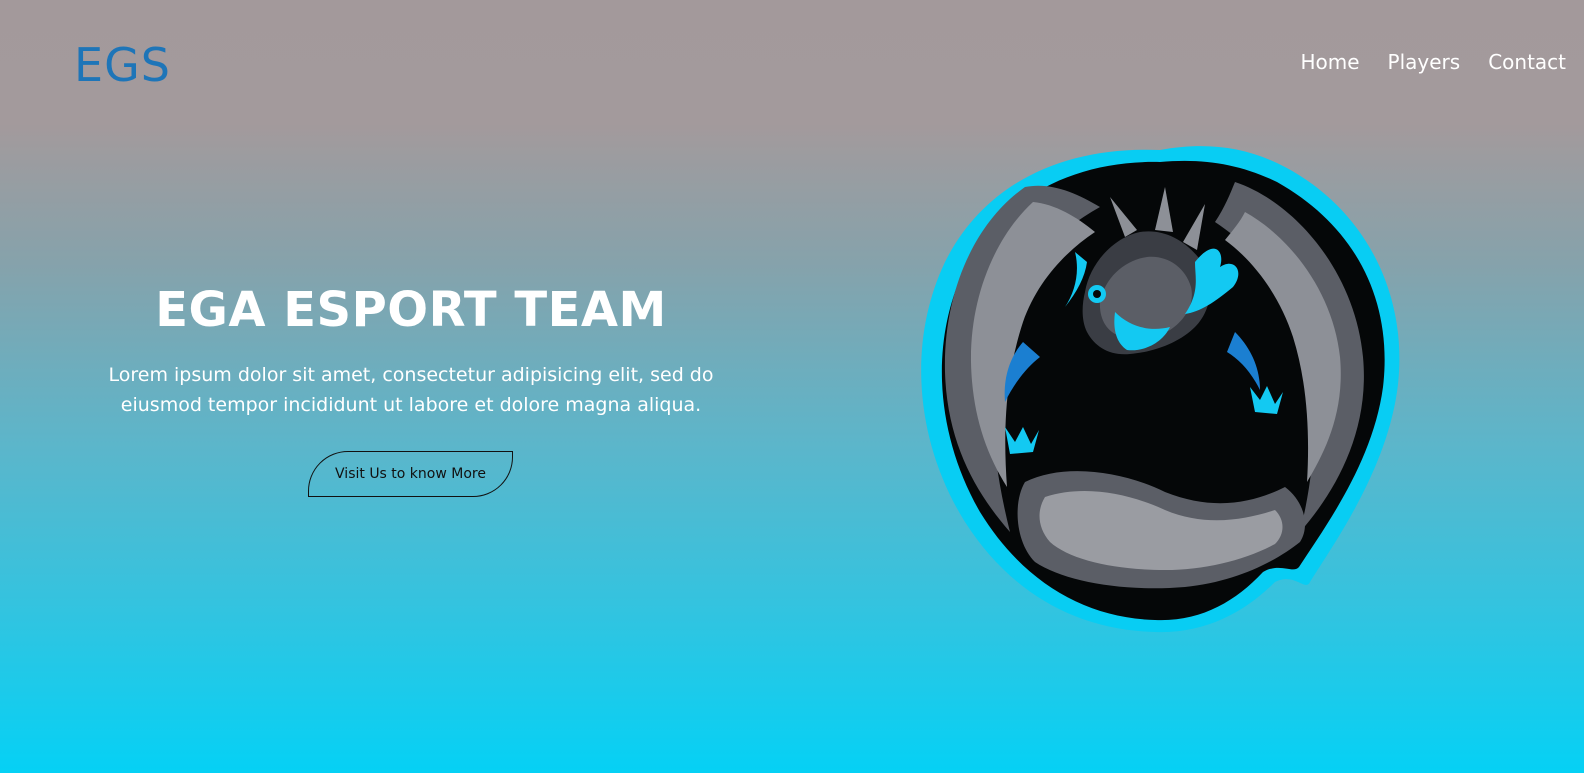  What do you see at coordinates (1527, 62) in the screenshot?
I see `nav-contact: Contact` at bounding box center [1527, 62].